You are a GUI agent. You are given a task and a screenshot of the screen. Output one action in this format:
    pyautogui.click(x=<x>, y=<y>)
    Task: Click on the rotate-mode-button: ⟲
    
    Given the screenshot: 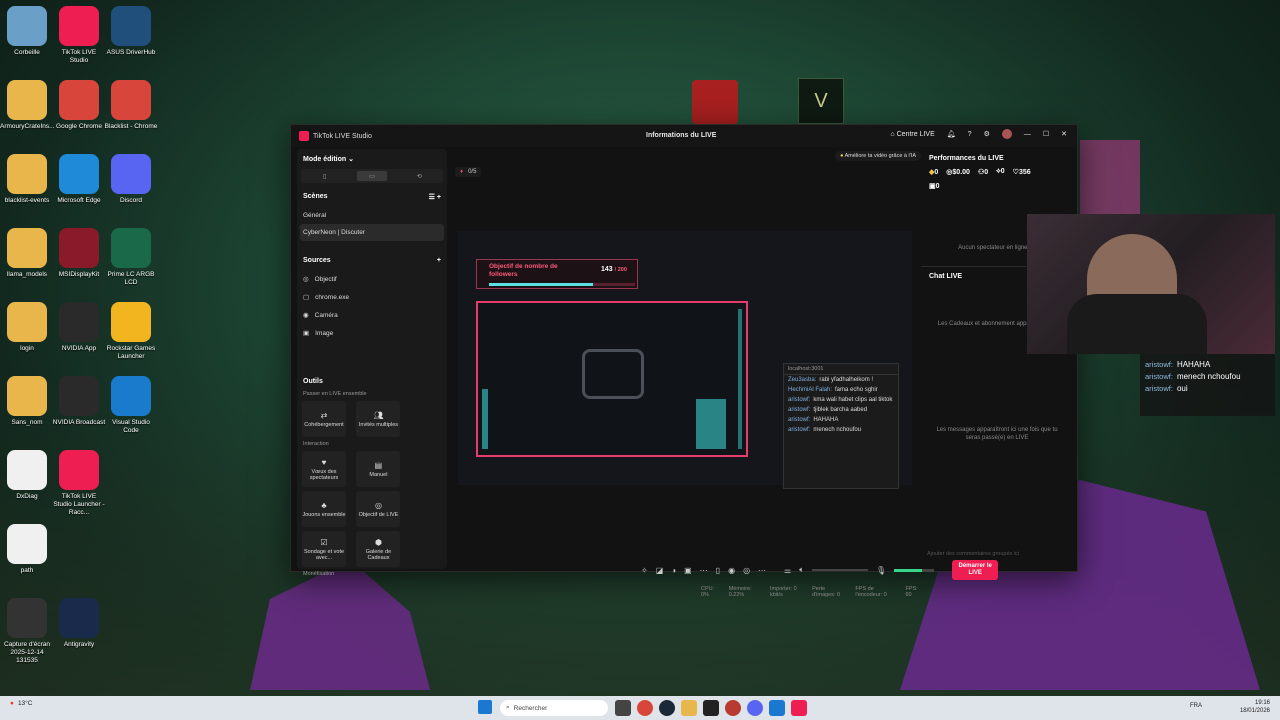 What is the action you would take?
    pyautogui.click(x=419, y=176)
    